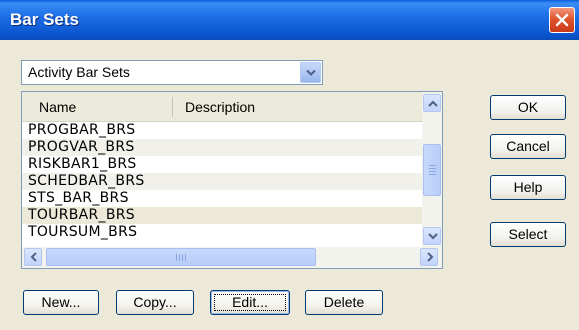  What do you see at coordinates (57, 107) in the screenshot?
I see `column-header-name: Name` at bounding box center [57, 107].